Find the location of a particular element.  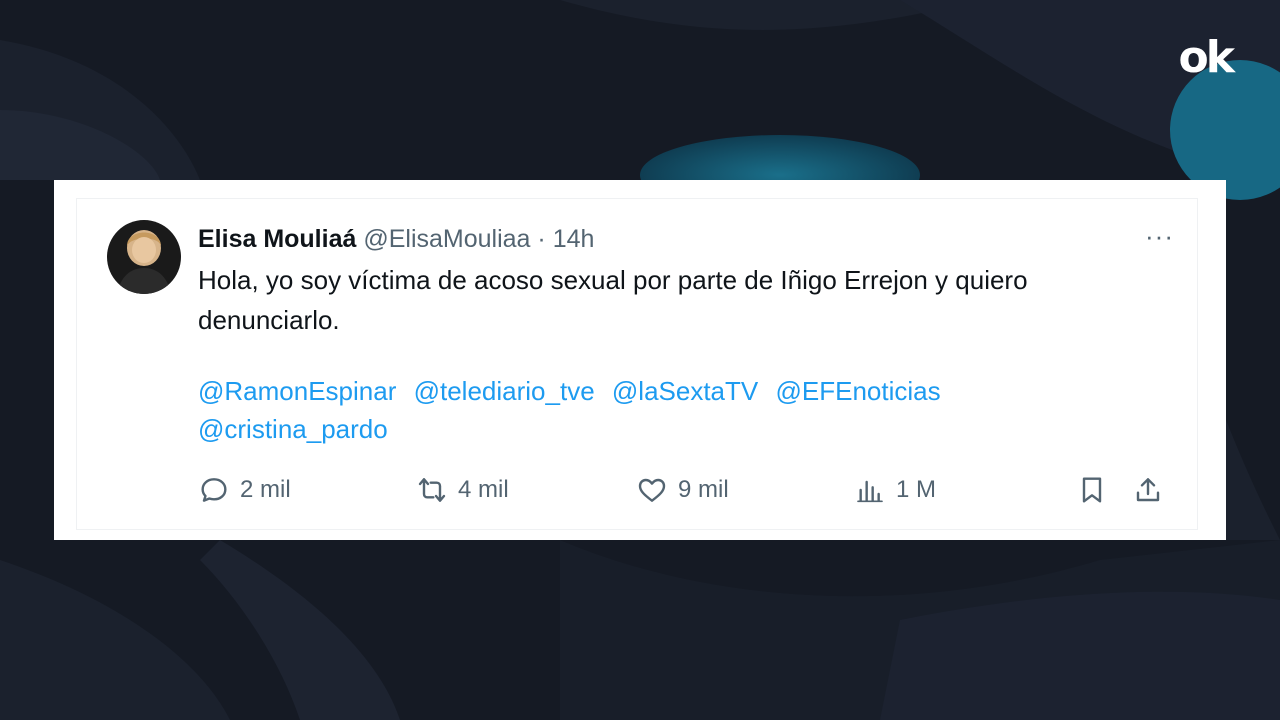

tweet-header: Elisa Mouliaá @ElisaMouliaa · 14h is located at coordinates (396, 239).